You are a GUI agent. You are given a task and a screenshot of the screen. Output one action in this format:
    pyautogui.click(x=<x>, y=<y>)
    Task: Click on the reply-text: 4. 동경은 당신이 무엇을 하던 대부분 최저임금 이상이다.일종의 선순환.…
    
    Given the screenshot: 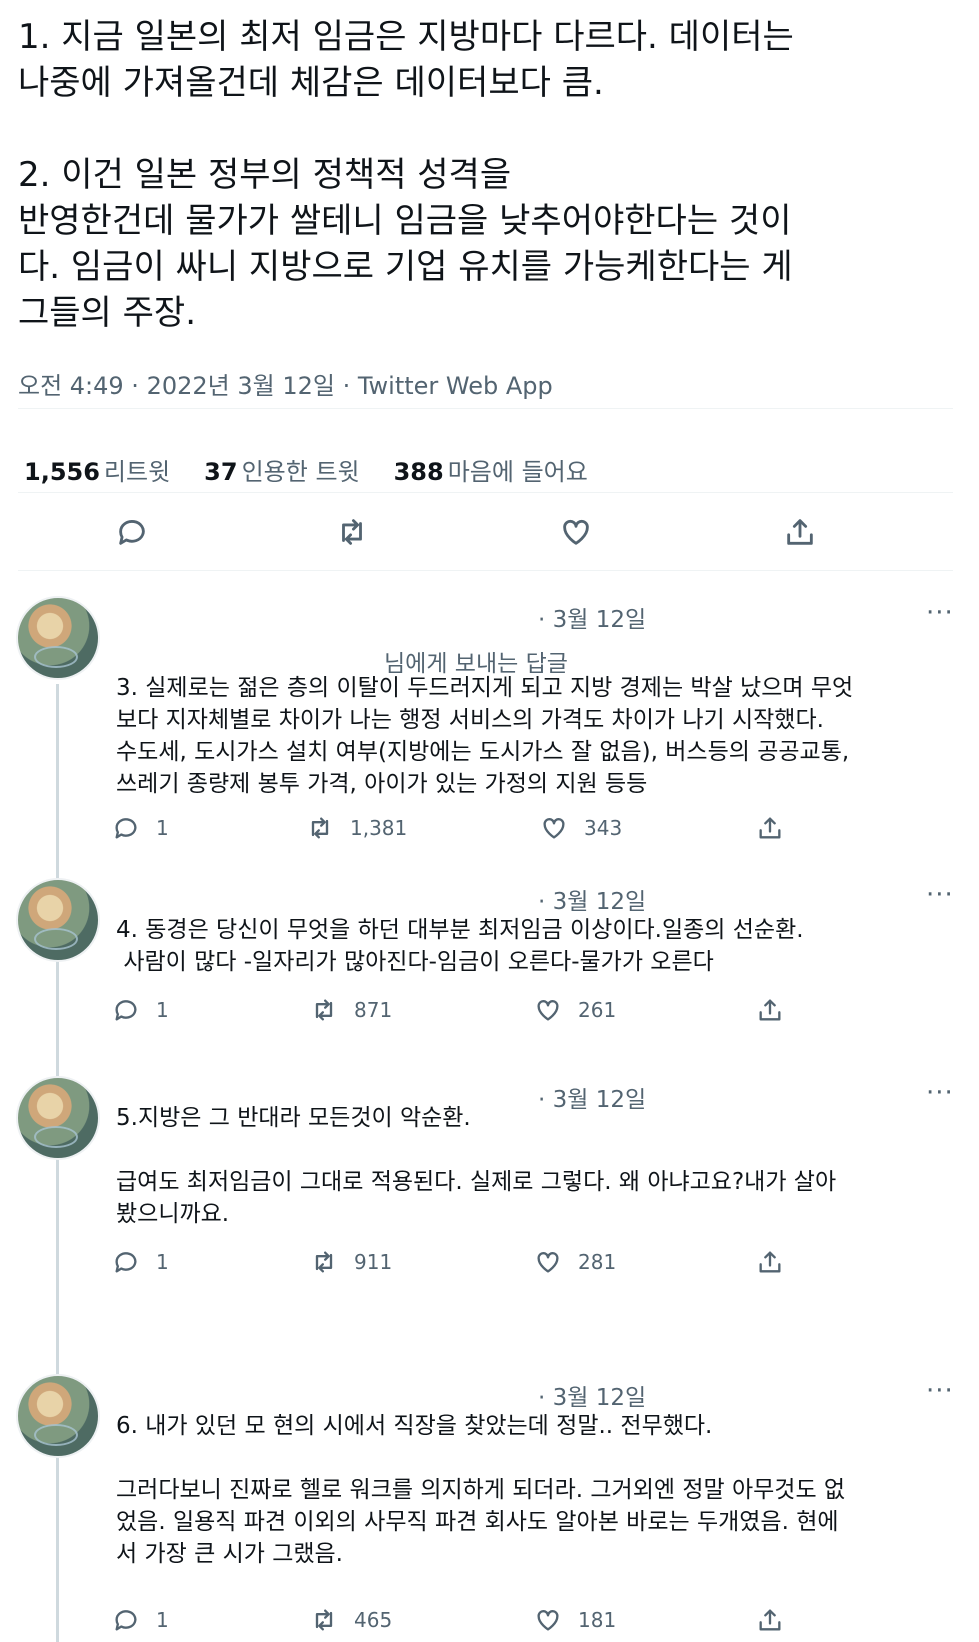 What is the action you would take?
    pyautogui.click(x=460, y=946)
    